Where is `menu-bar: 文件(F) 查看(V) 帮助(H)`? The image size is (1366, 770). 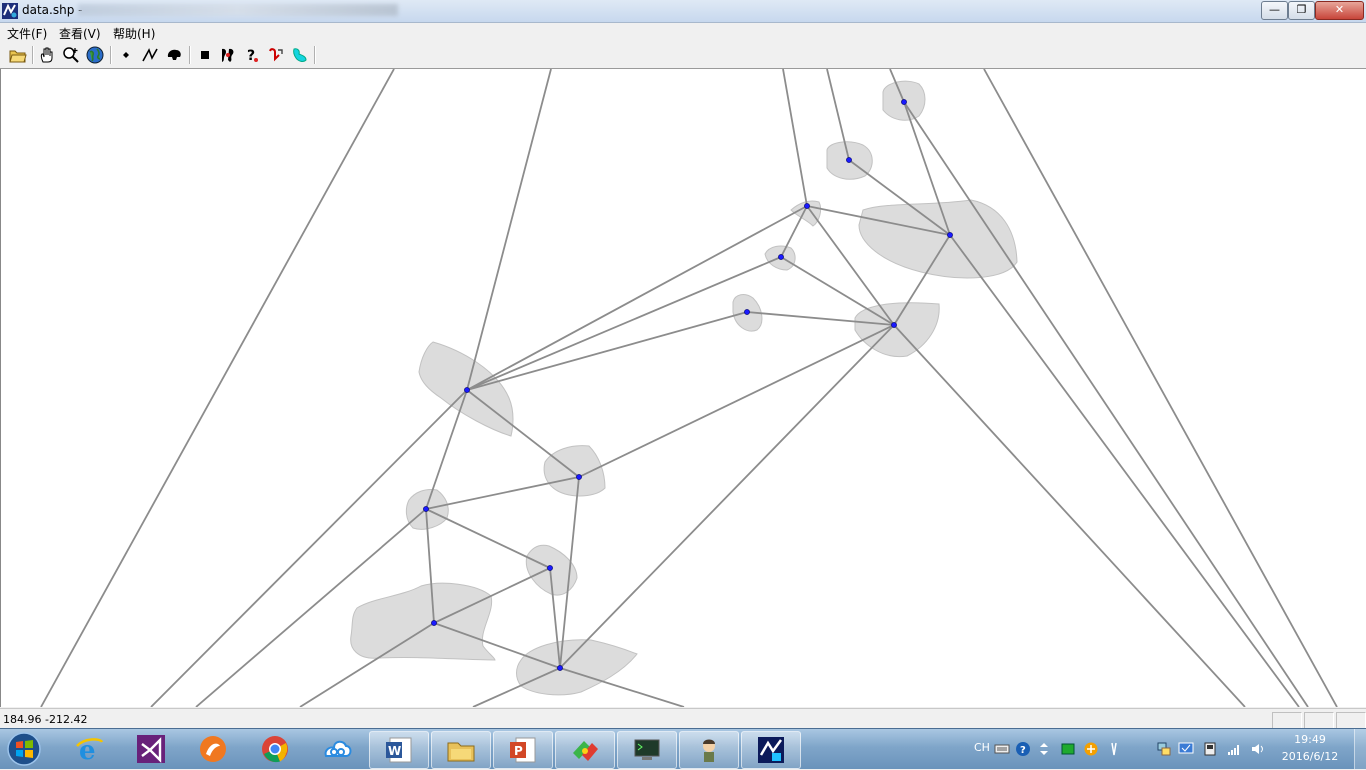
menu-bar: 文件(F) 查看(V) 帮助(H) is located at coordinates (683, 32).